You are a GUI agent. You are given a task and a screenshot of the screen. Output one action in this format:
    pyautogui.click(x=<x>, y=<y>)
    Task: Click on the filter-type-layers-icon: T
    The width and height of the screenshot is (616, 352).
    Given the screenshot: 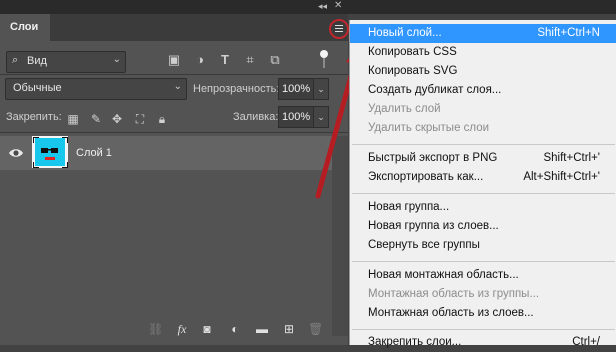 What is the action you would take?
    pyautogui.click(x=225, y=60)
    